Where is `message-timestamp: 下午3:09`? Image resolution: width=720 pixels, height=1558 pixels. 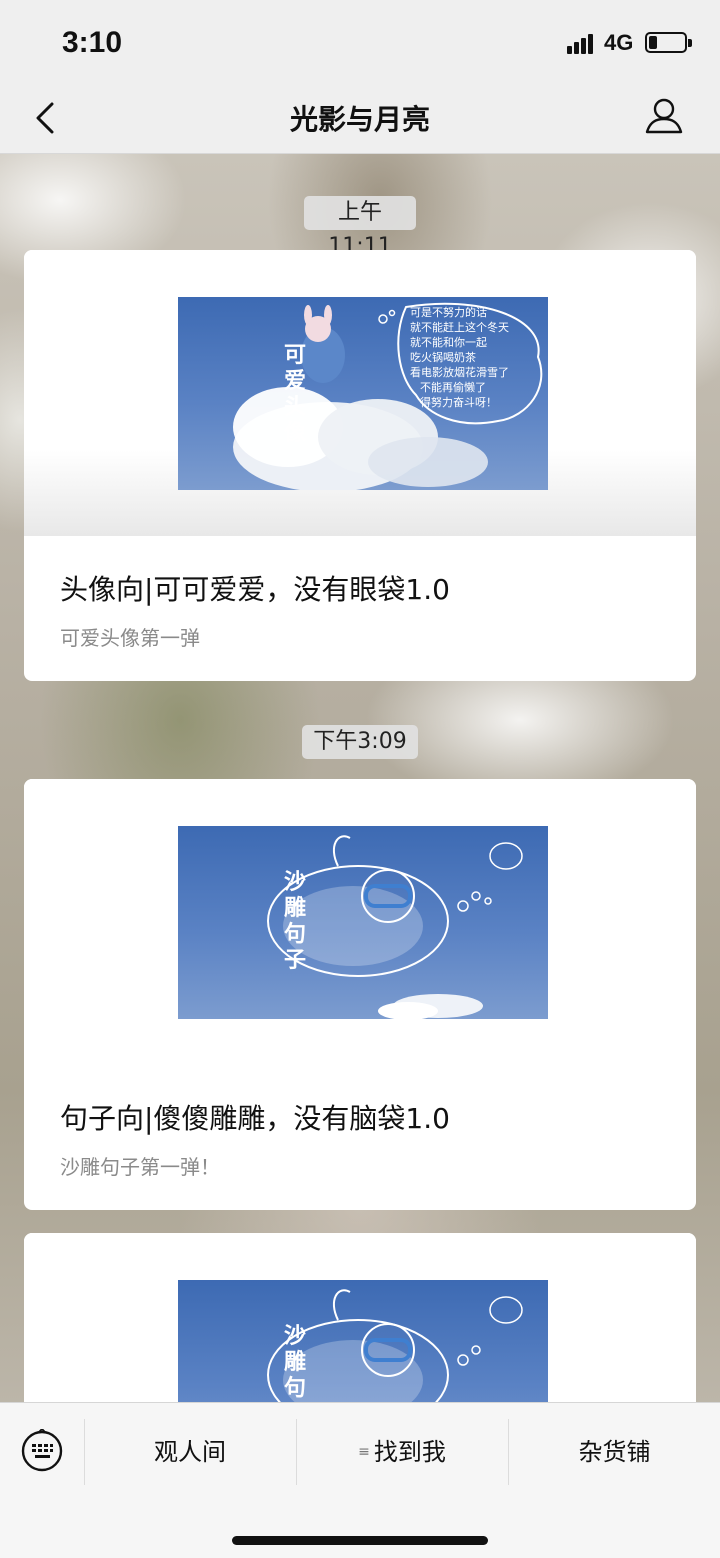 message-timestamp: 下午3:09 is located at coordinates (360, 742).